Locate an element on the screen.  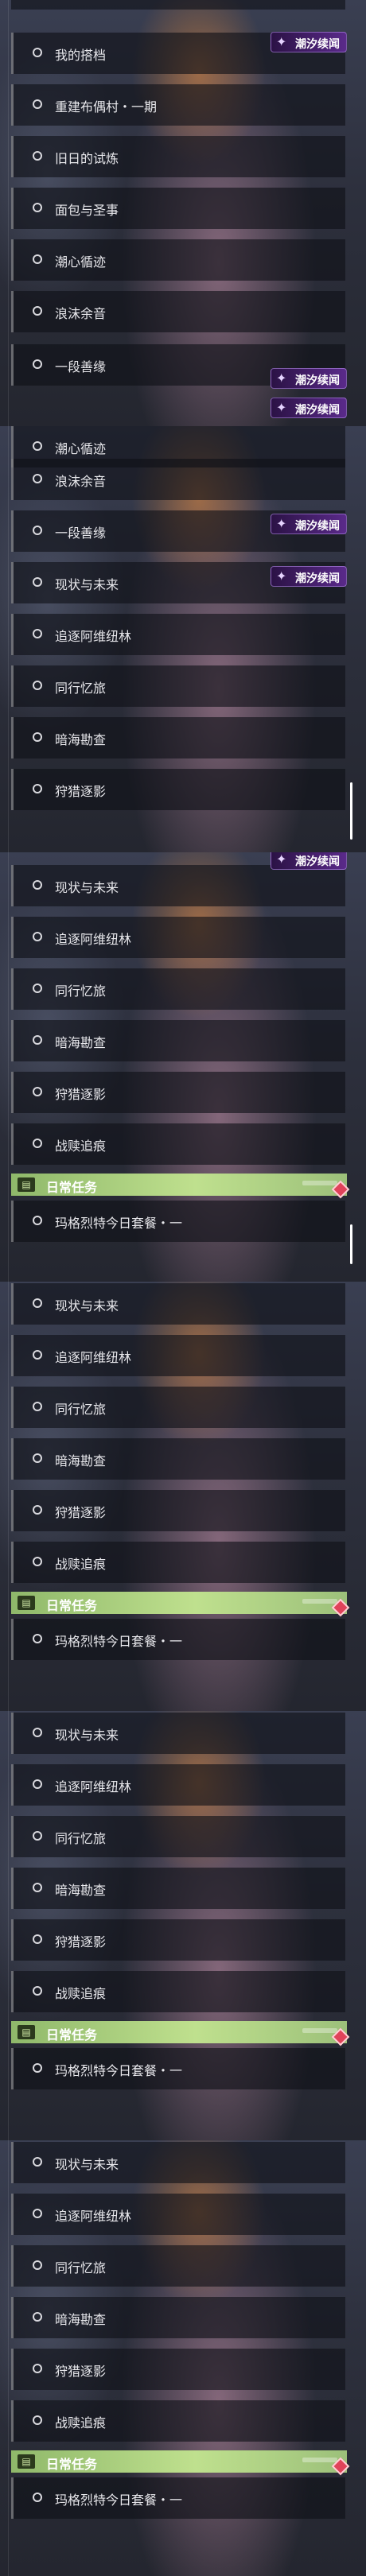
partial-quest-row is located at coordinates (178, 5).